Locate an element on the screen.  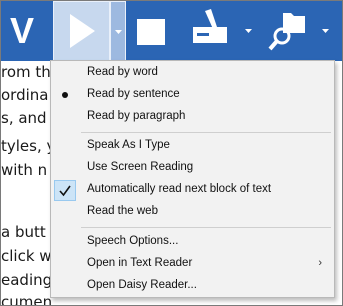
menu-item-label: Read by sentence is located at coordinates (133, 94).